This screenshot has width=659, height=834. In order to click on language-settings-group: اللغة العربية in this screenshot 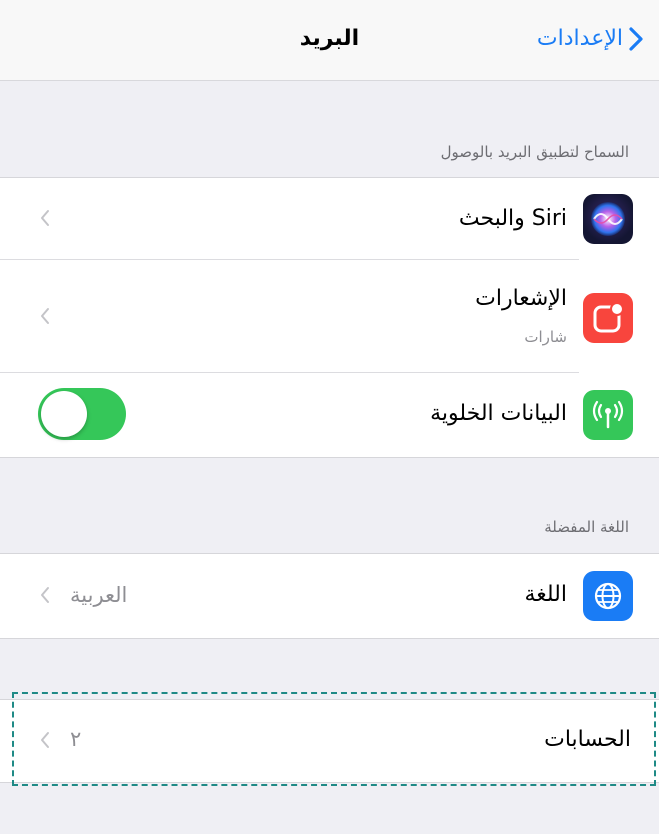, I will do `click(329, 596)`.